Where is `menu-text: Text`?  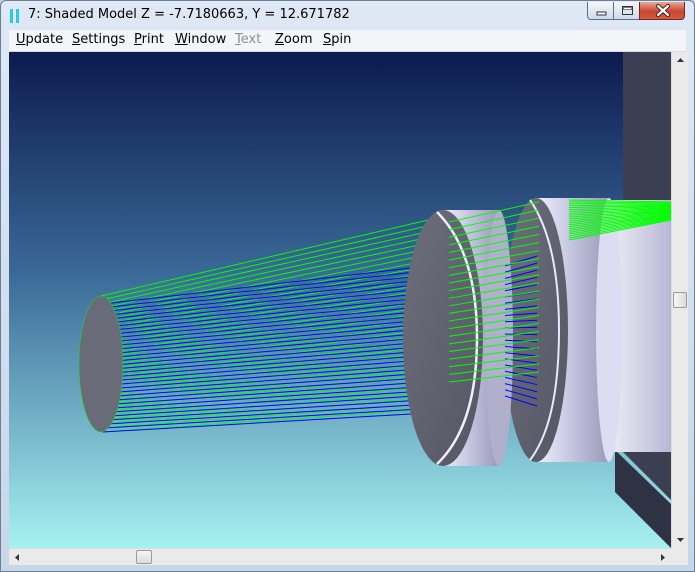 menu-text: Text is located at coordinates (248, 39).